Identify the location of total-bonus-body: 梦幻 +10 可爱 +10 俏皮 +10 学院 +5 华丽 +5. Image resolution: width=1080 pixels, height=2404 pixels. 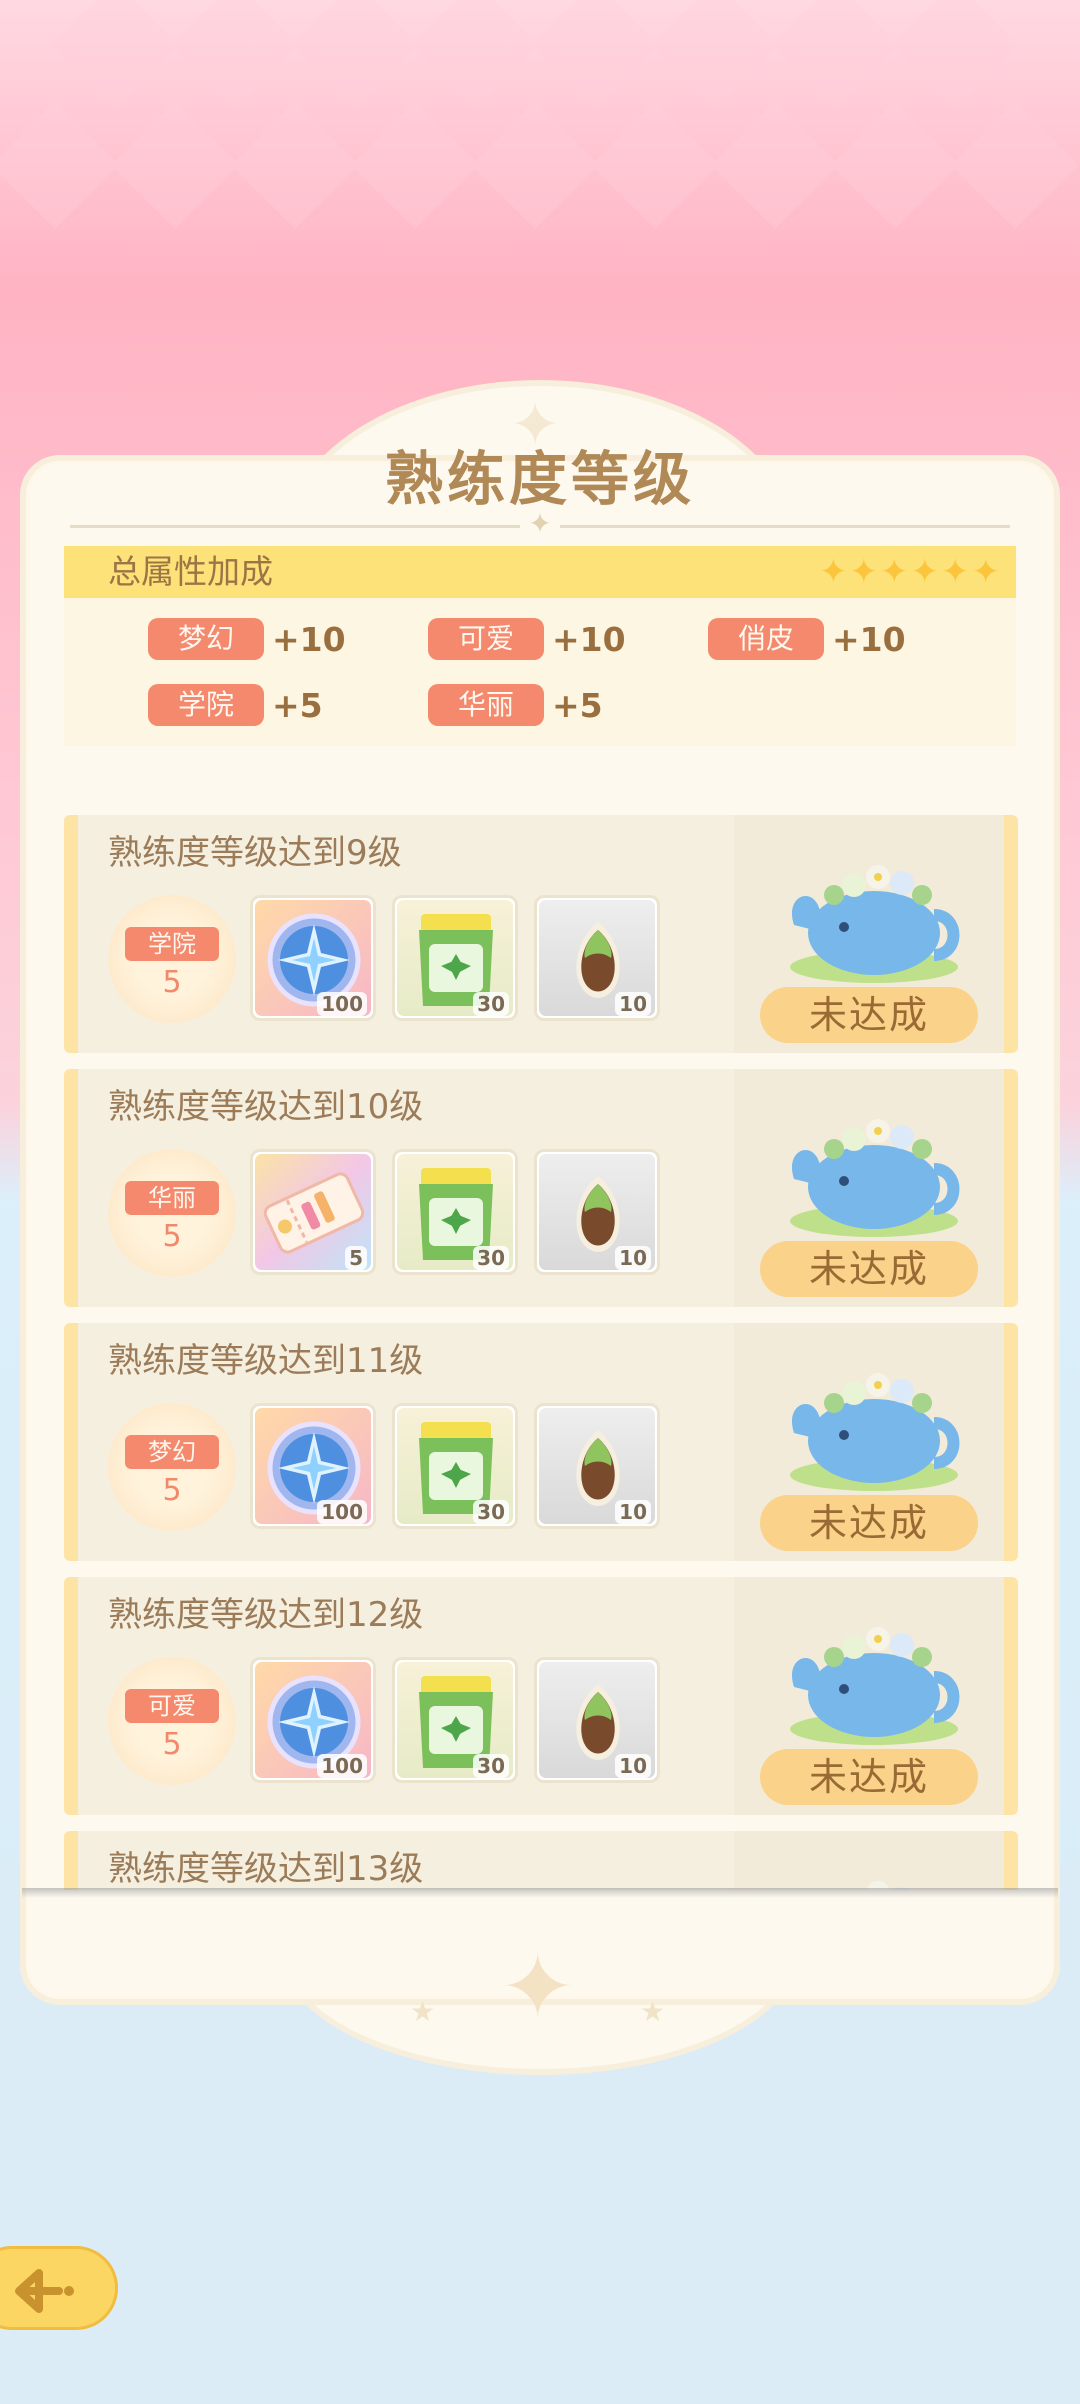
(540, 672).